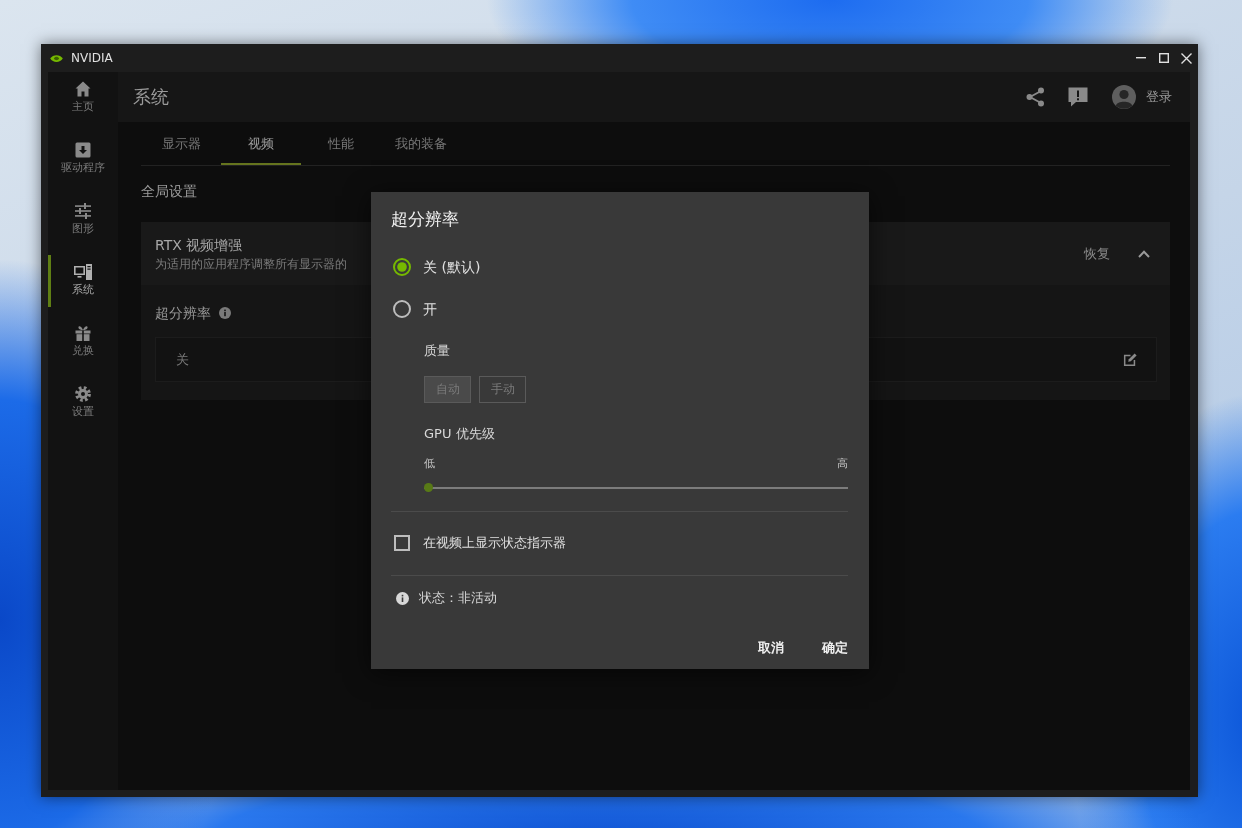 This screenshot has height=828, width=1242. I want to click on sidebar-item: 主页, so click(83, 98).